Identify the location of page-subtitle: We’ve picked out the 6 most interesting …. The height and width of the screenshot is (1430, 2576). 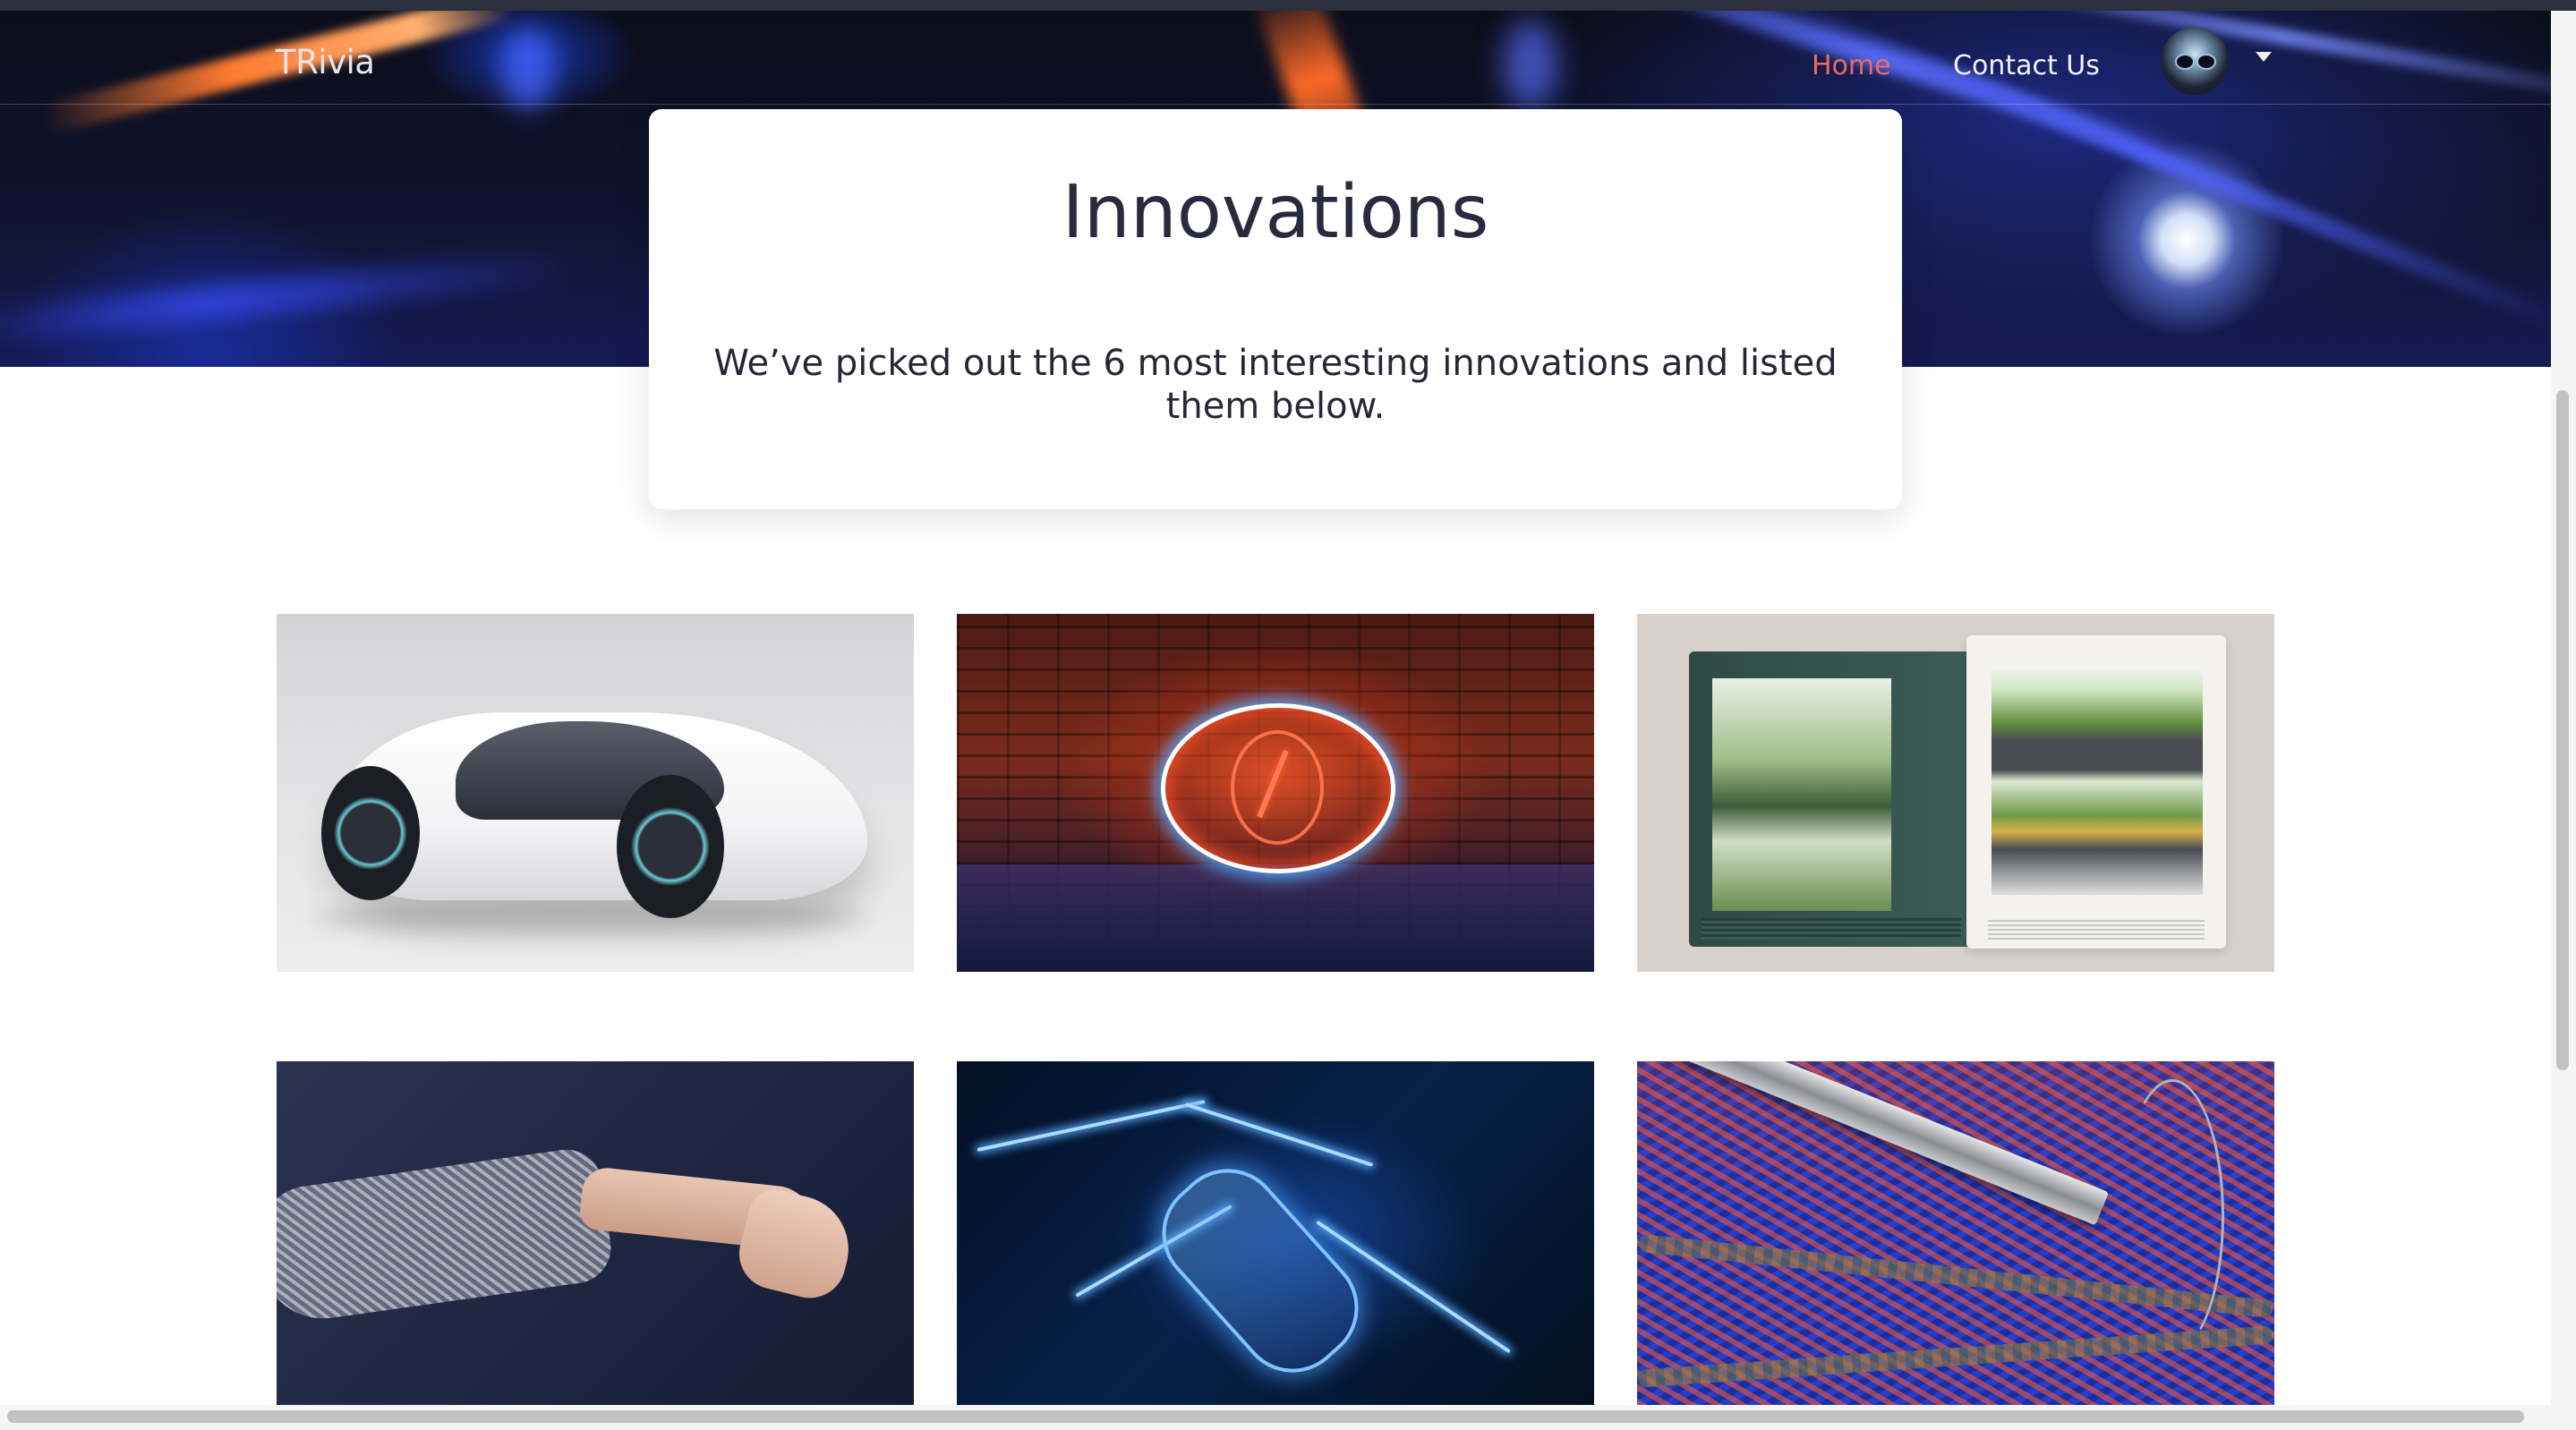
(1275, 385).